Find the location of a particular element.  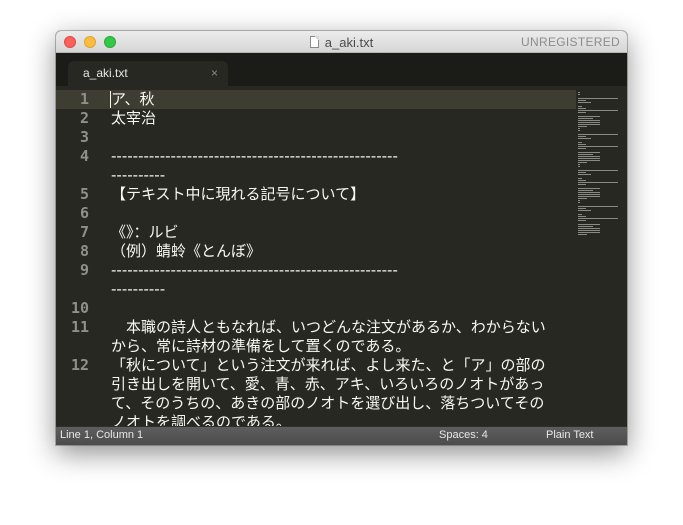

indentation-setting: Spaces: 4 is located at coordinates (463, 435).